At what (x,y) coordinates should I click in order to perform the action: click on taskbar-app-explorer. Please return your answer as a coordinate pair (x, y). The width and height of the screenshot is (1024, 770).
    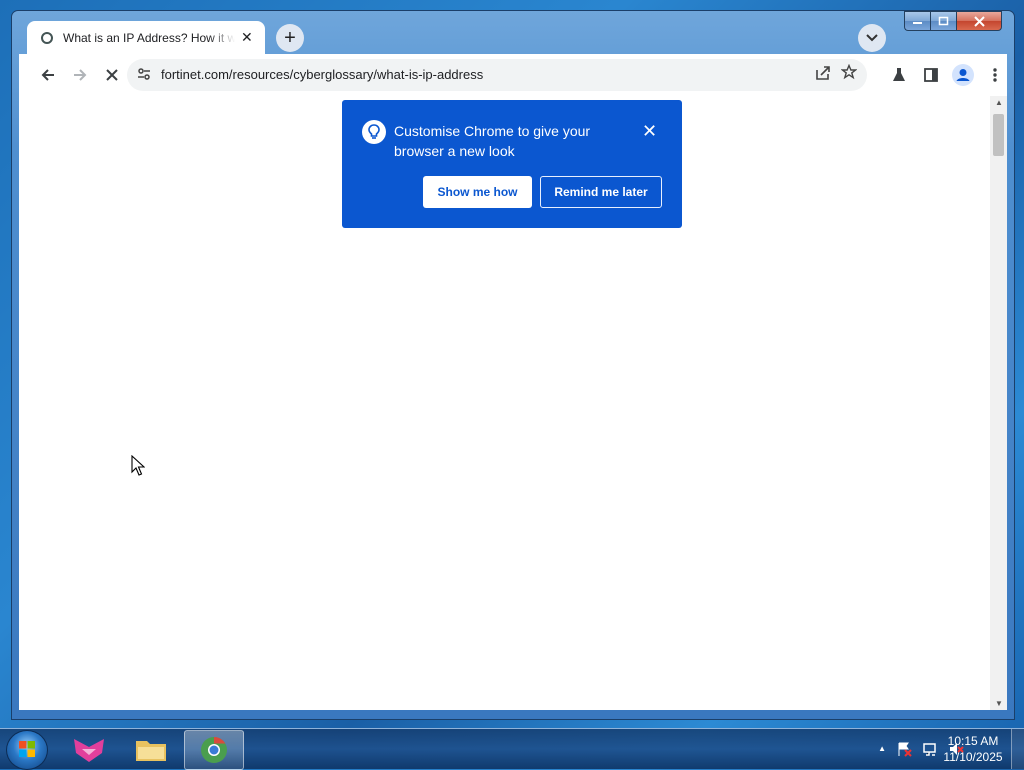
    Looking at the image, I should click on (151, 749).